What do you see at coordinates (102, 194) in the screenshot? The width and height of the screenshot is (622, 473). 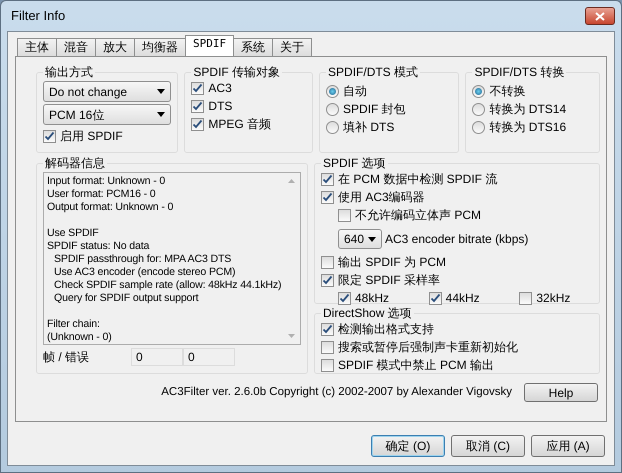 I see `info-line: User format: PCM16 - 0` at bounding box center [102, 194].